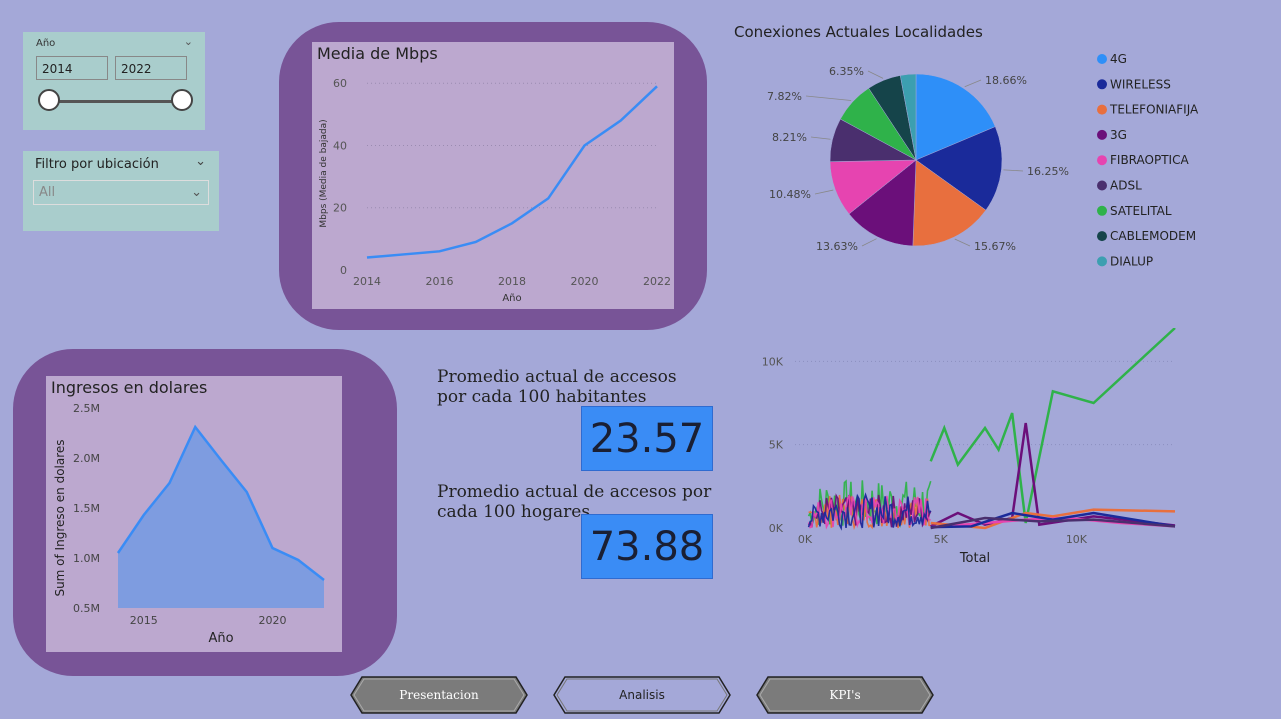  I want to click on y-tick-label: 5K, so click(776, 445).